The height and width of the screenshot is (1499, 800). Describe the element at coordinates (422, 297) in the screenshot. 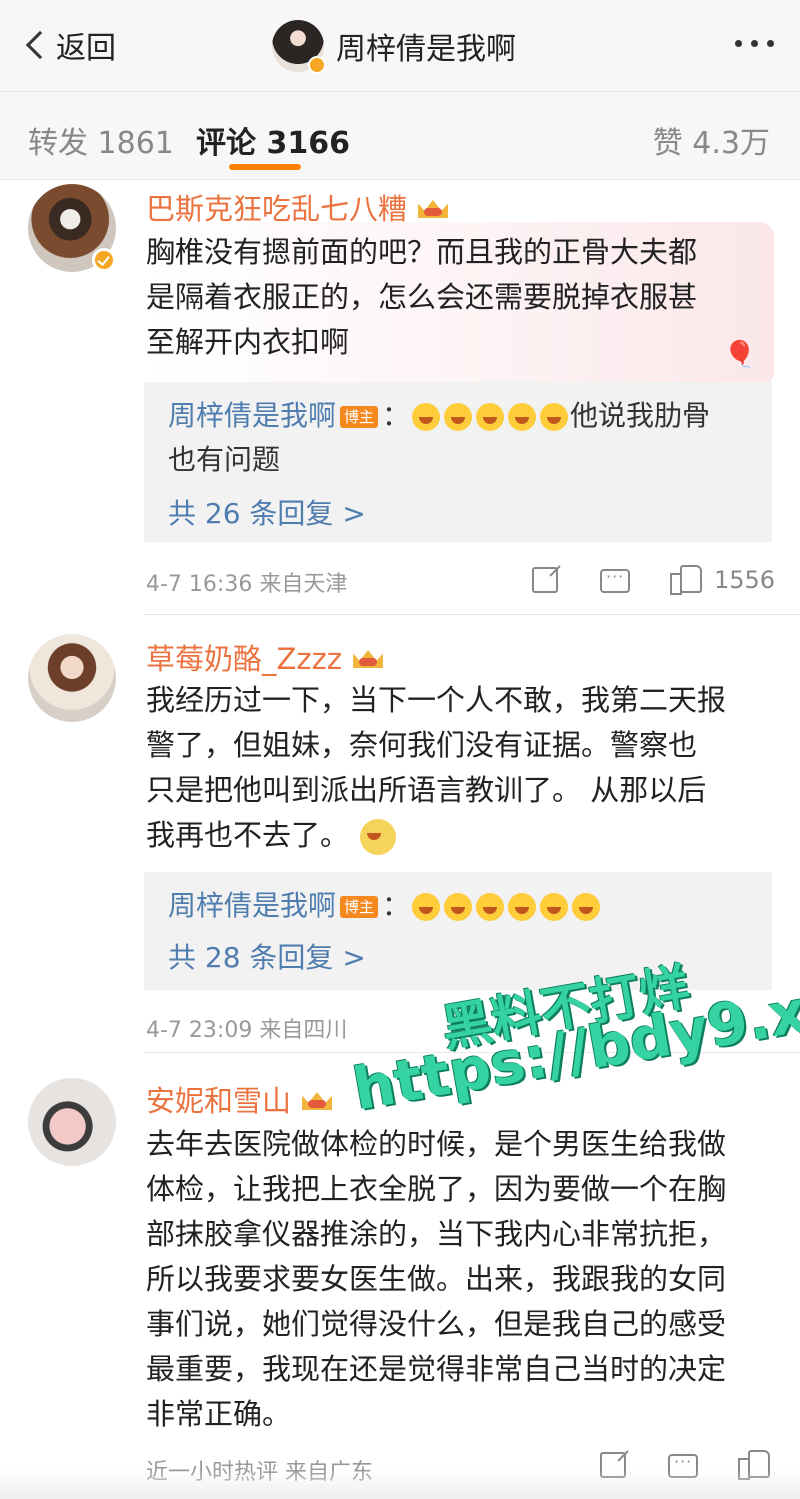

I see `comment-line: 是隔着衣服正的，怎么会还需要脱掉衣服甚` at that location.